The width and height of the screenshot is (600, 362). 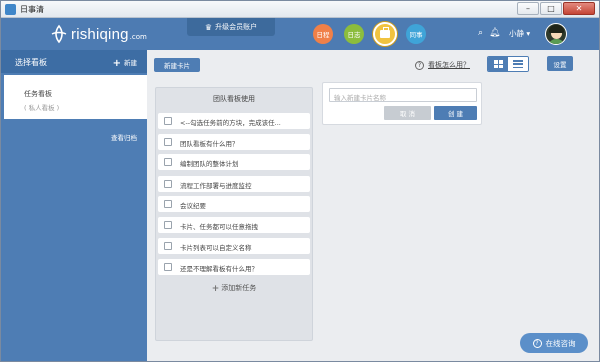 I want to click on avatar, so click(x=556, y=34).